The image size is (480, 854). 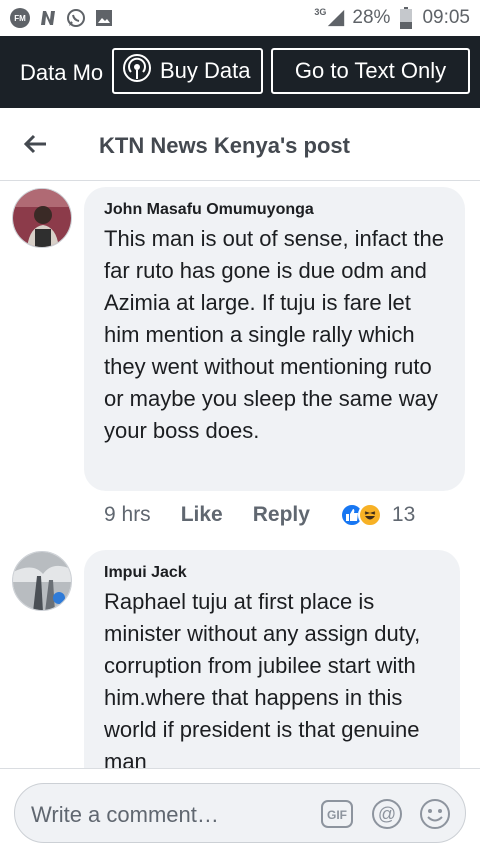 I want to click on page-title: KTN News Kenya's post, so click(x=224, y=145).